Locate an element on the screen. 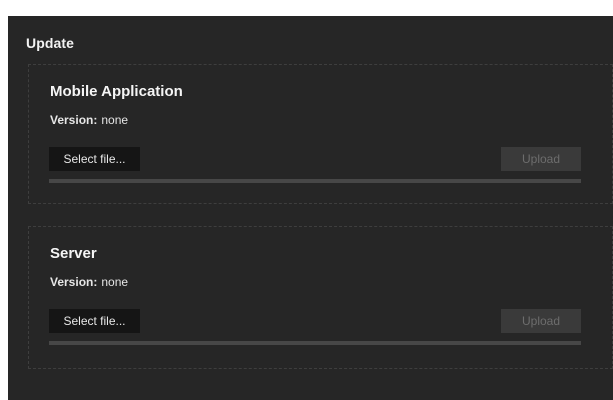 The height and width of the screenshot is (400, 613). panel-title: Update is located at coordinates (50, 43).